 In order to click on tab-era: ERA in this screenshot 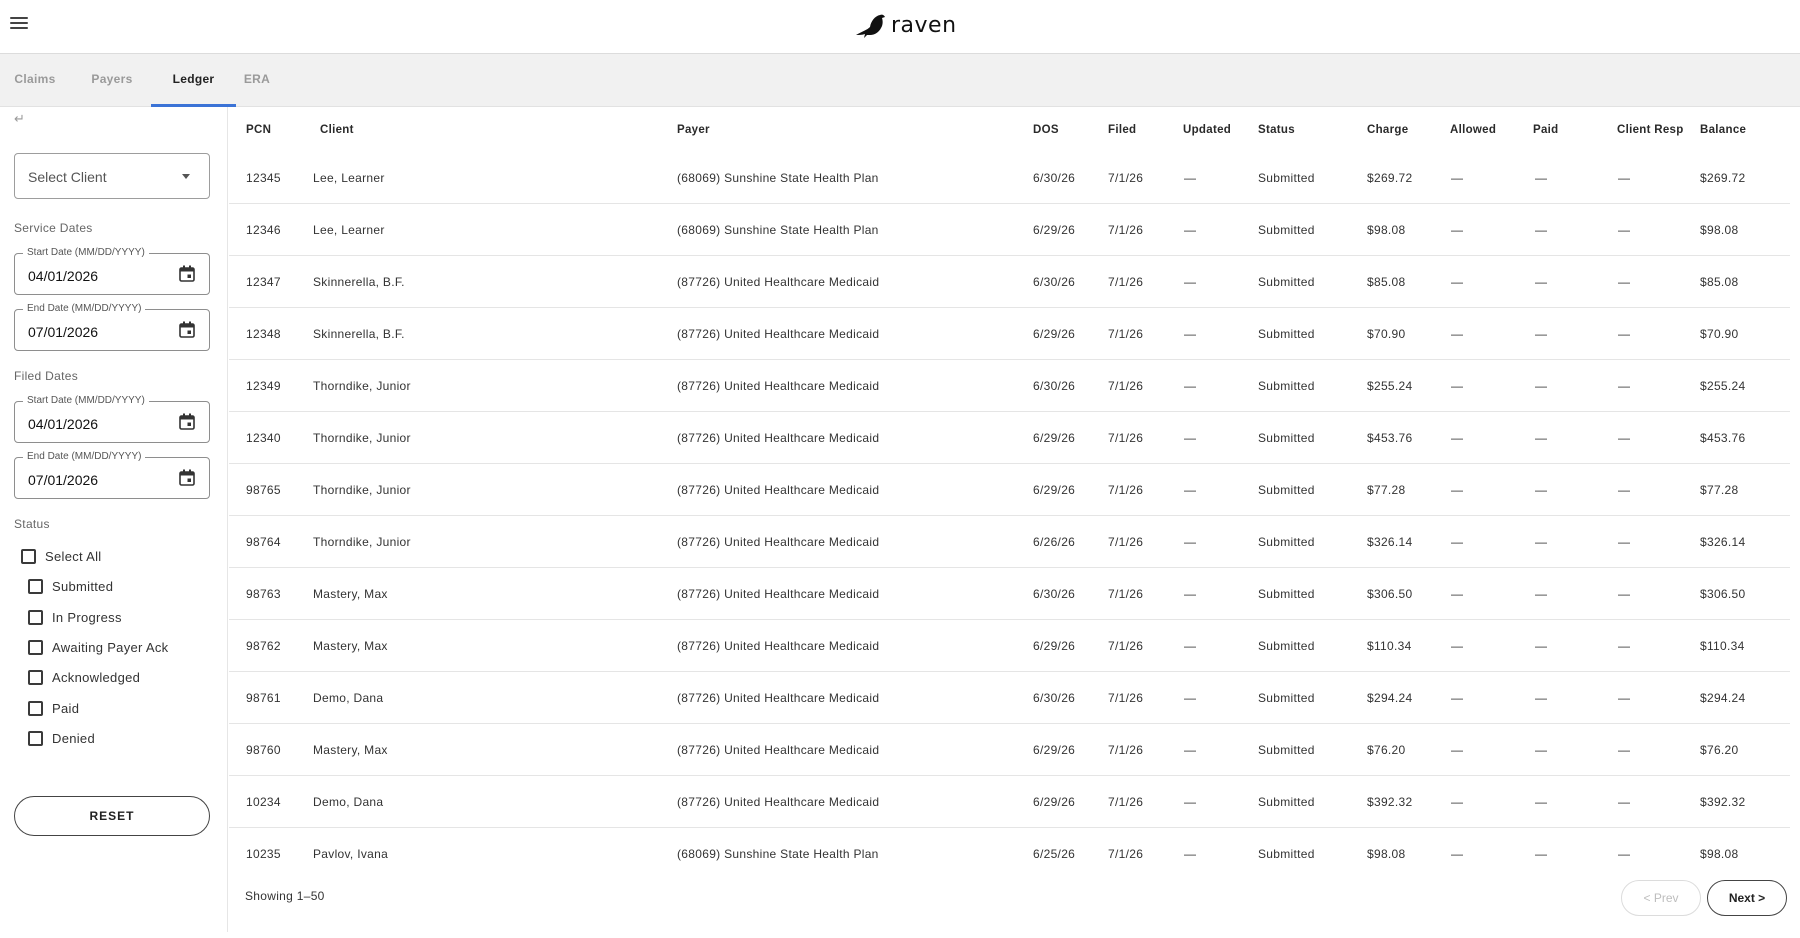, I will do `click(257, 80)`.